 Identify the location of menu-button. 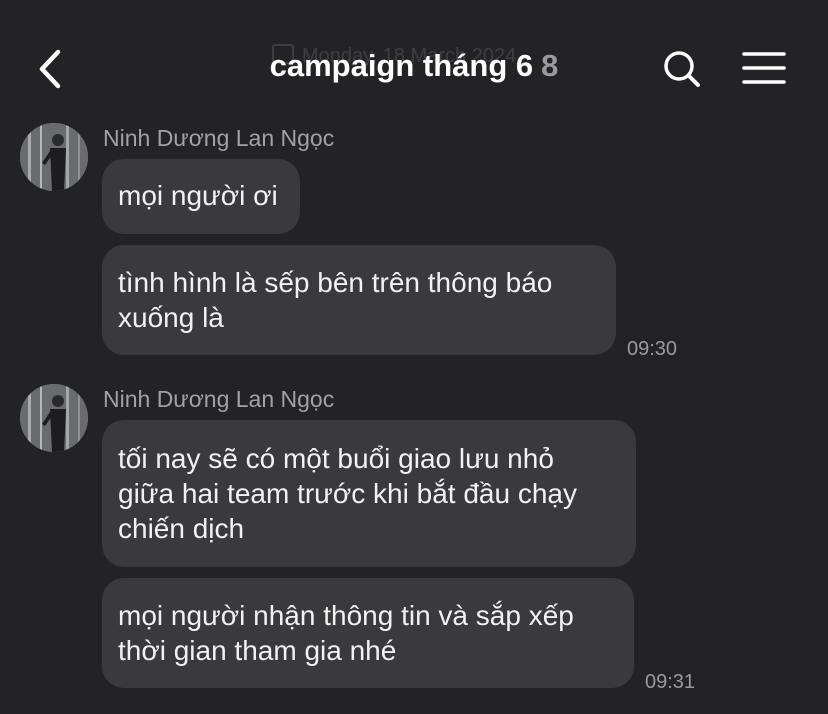
(764, 68).